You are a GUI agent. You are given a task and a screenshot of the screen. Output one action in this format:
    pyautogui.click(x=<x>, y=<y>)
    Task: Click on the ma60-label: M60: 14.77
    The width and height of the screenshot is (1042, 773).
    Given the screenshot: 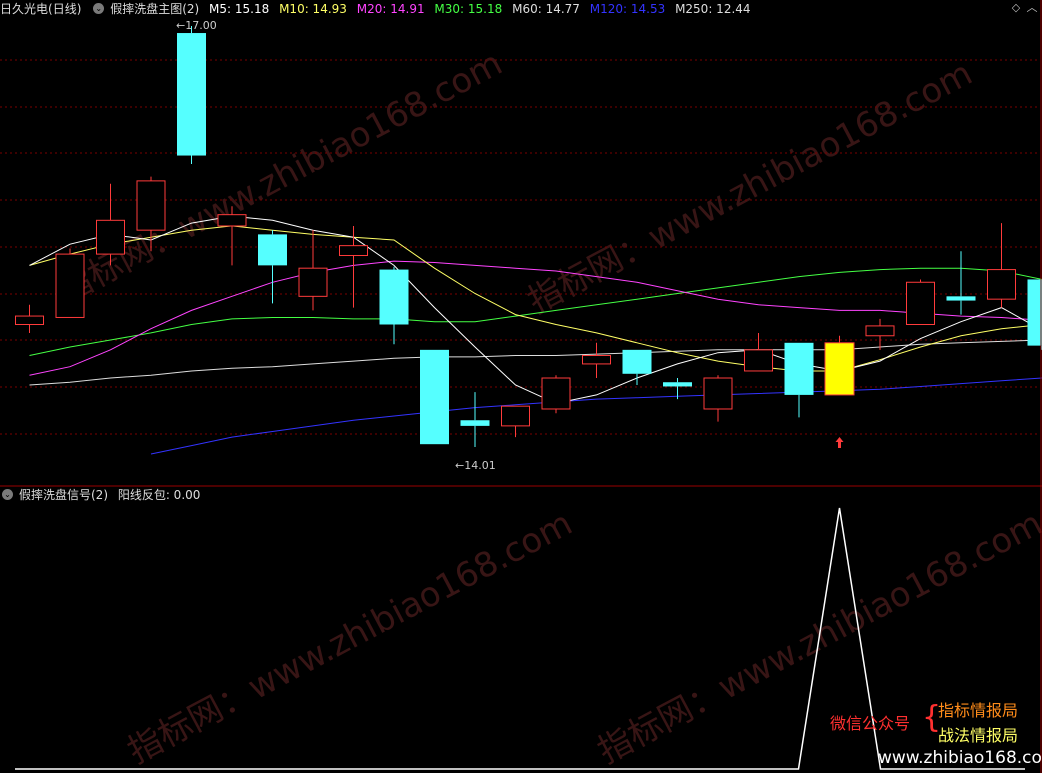 What is the action you would take?
    pyautogui.click(x=546, y=9)
    